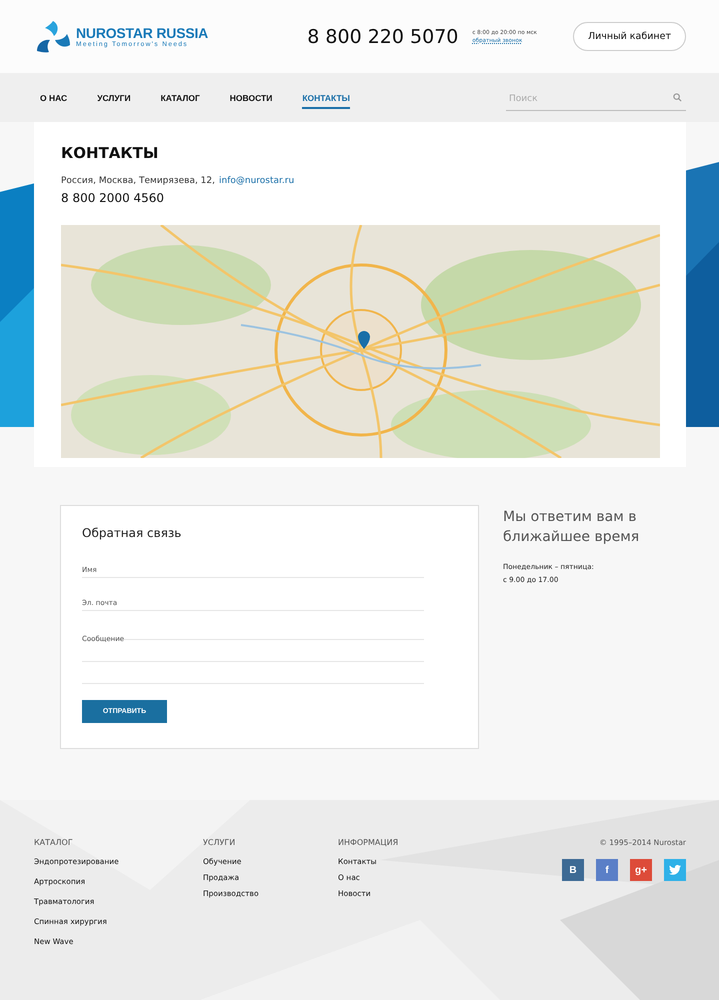 The image size is (719, 1000). Describe the element at coordinates (219, 842) in the screenshot. I see `footer-heading: УСЛУГИ` at that location.